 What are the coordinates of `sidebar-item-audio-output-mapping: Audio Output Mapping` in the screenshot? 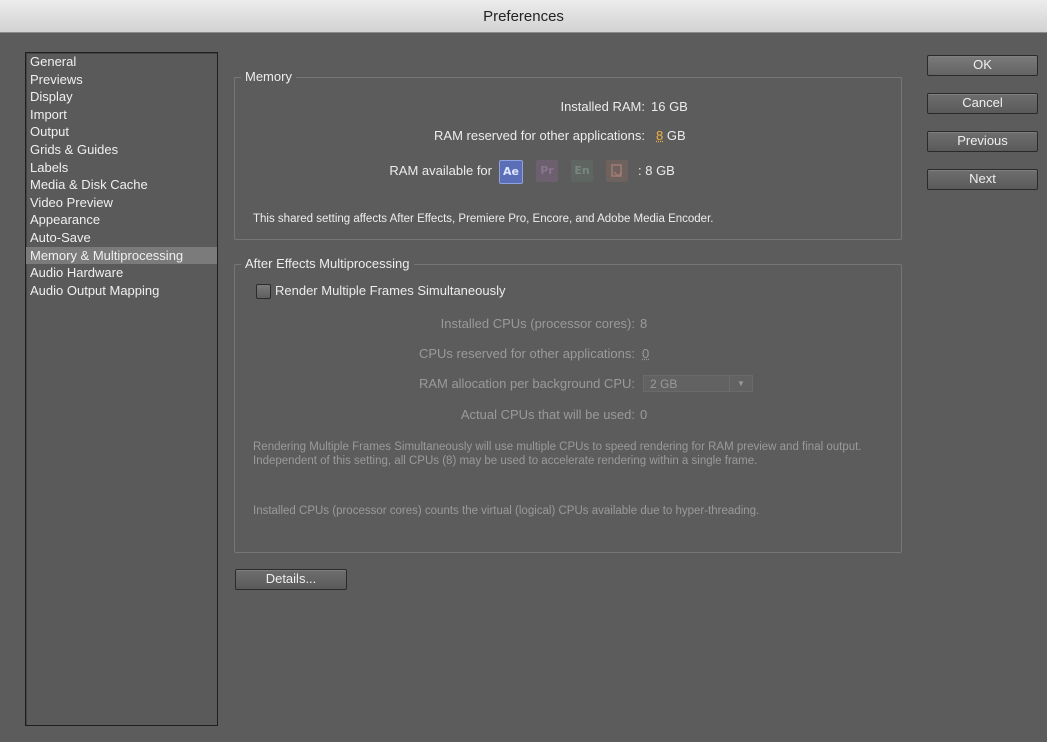 It's located at (121, 291).